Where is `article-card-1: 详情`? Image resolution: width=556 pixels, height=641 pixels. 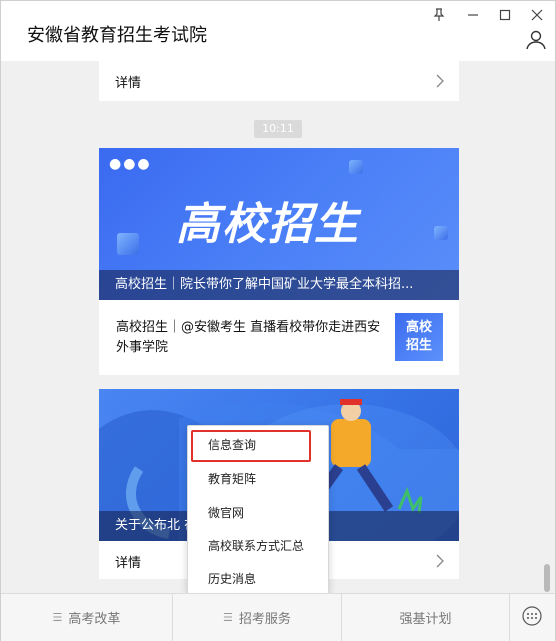 article-card-1: 详情 is located at coordinates (279, 81).